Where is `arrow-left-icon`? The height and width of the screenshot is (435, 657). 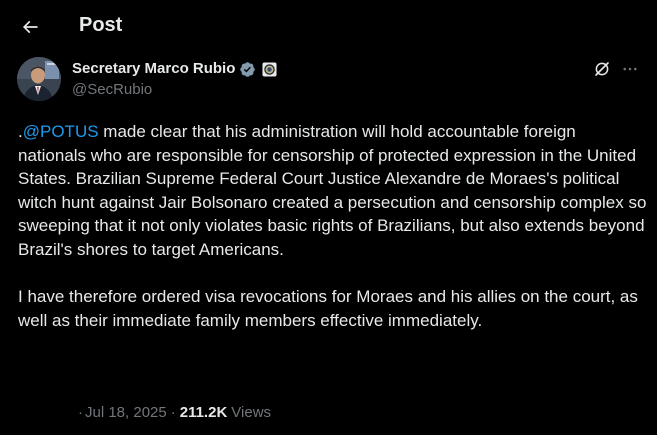
arrow-left-icon is located at coordinates (30, 27).